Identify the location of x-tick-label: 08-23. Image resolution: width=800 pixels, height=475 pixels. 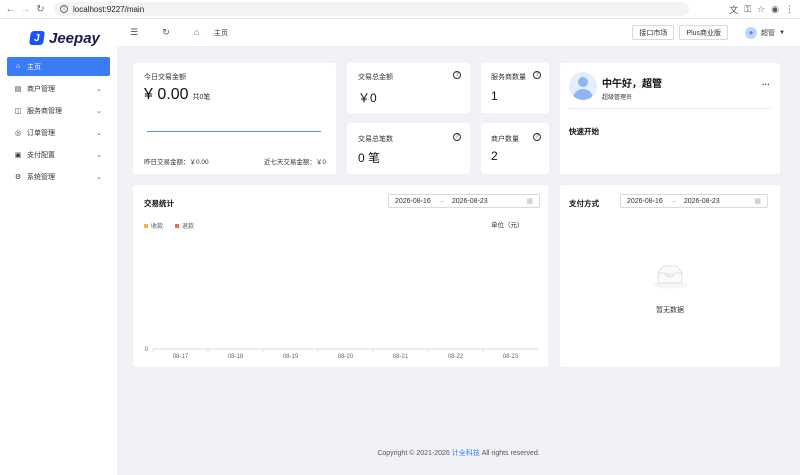
(511, 357).